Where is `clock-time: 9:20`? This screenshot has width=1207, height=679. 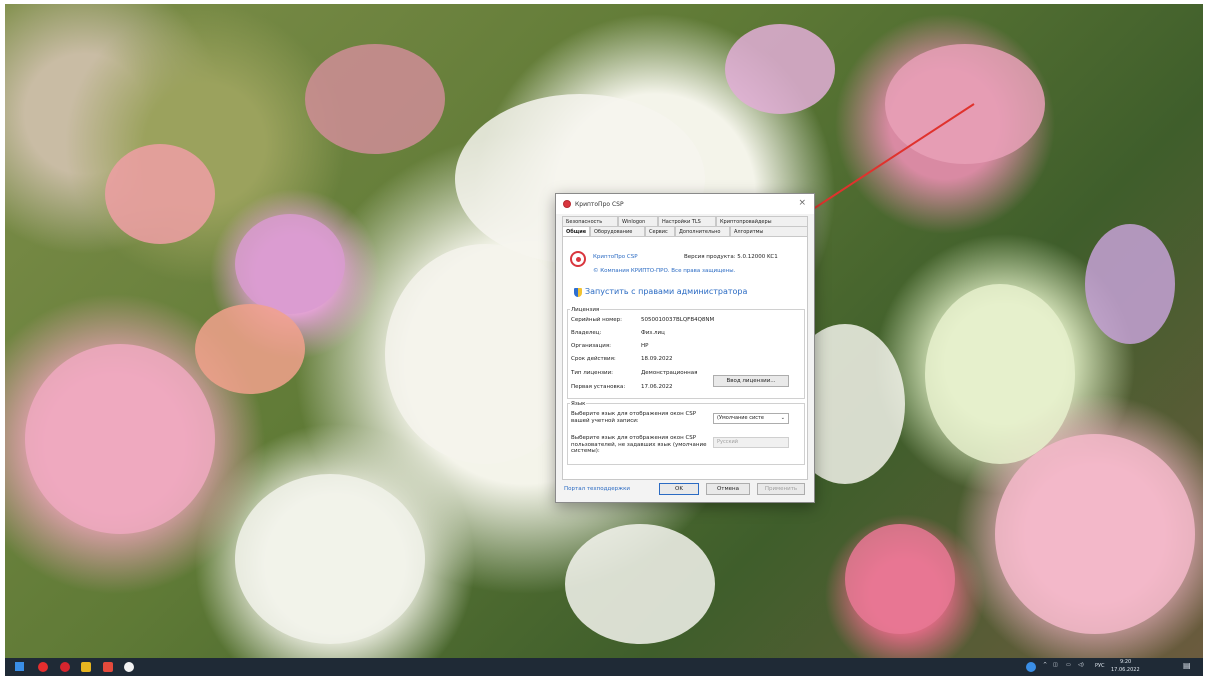
clock-time: 9:20 is located at coordinates (1125, 662).